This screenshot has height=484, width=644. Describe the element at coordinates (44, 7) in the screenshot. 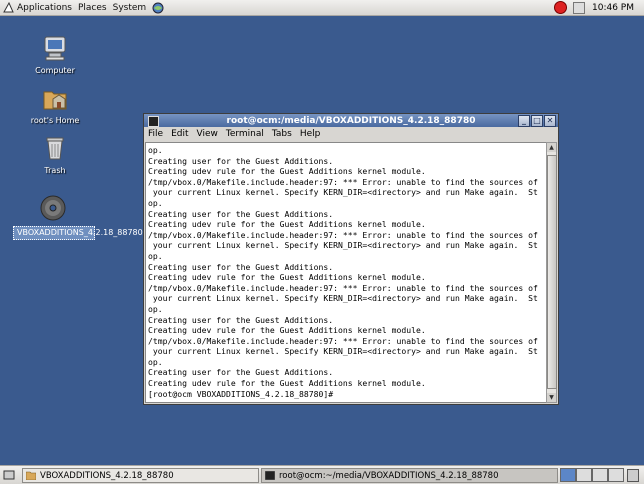

I see `applications-label: Applications` at that location.